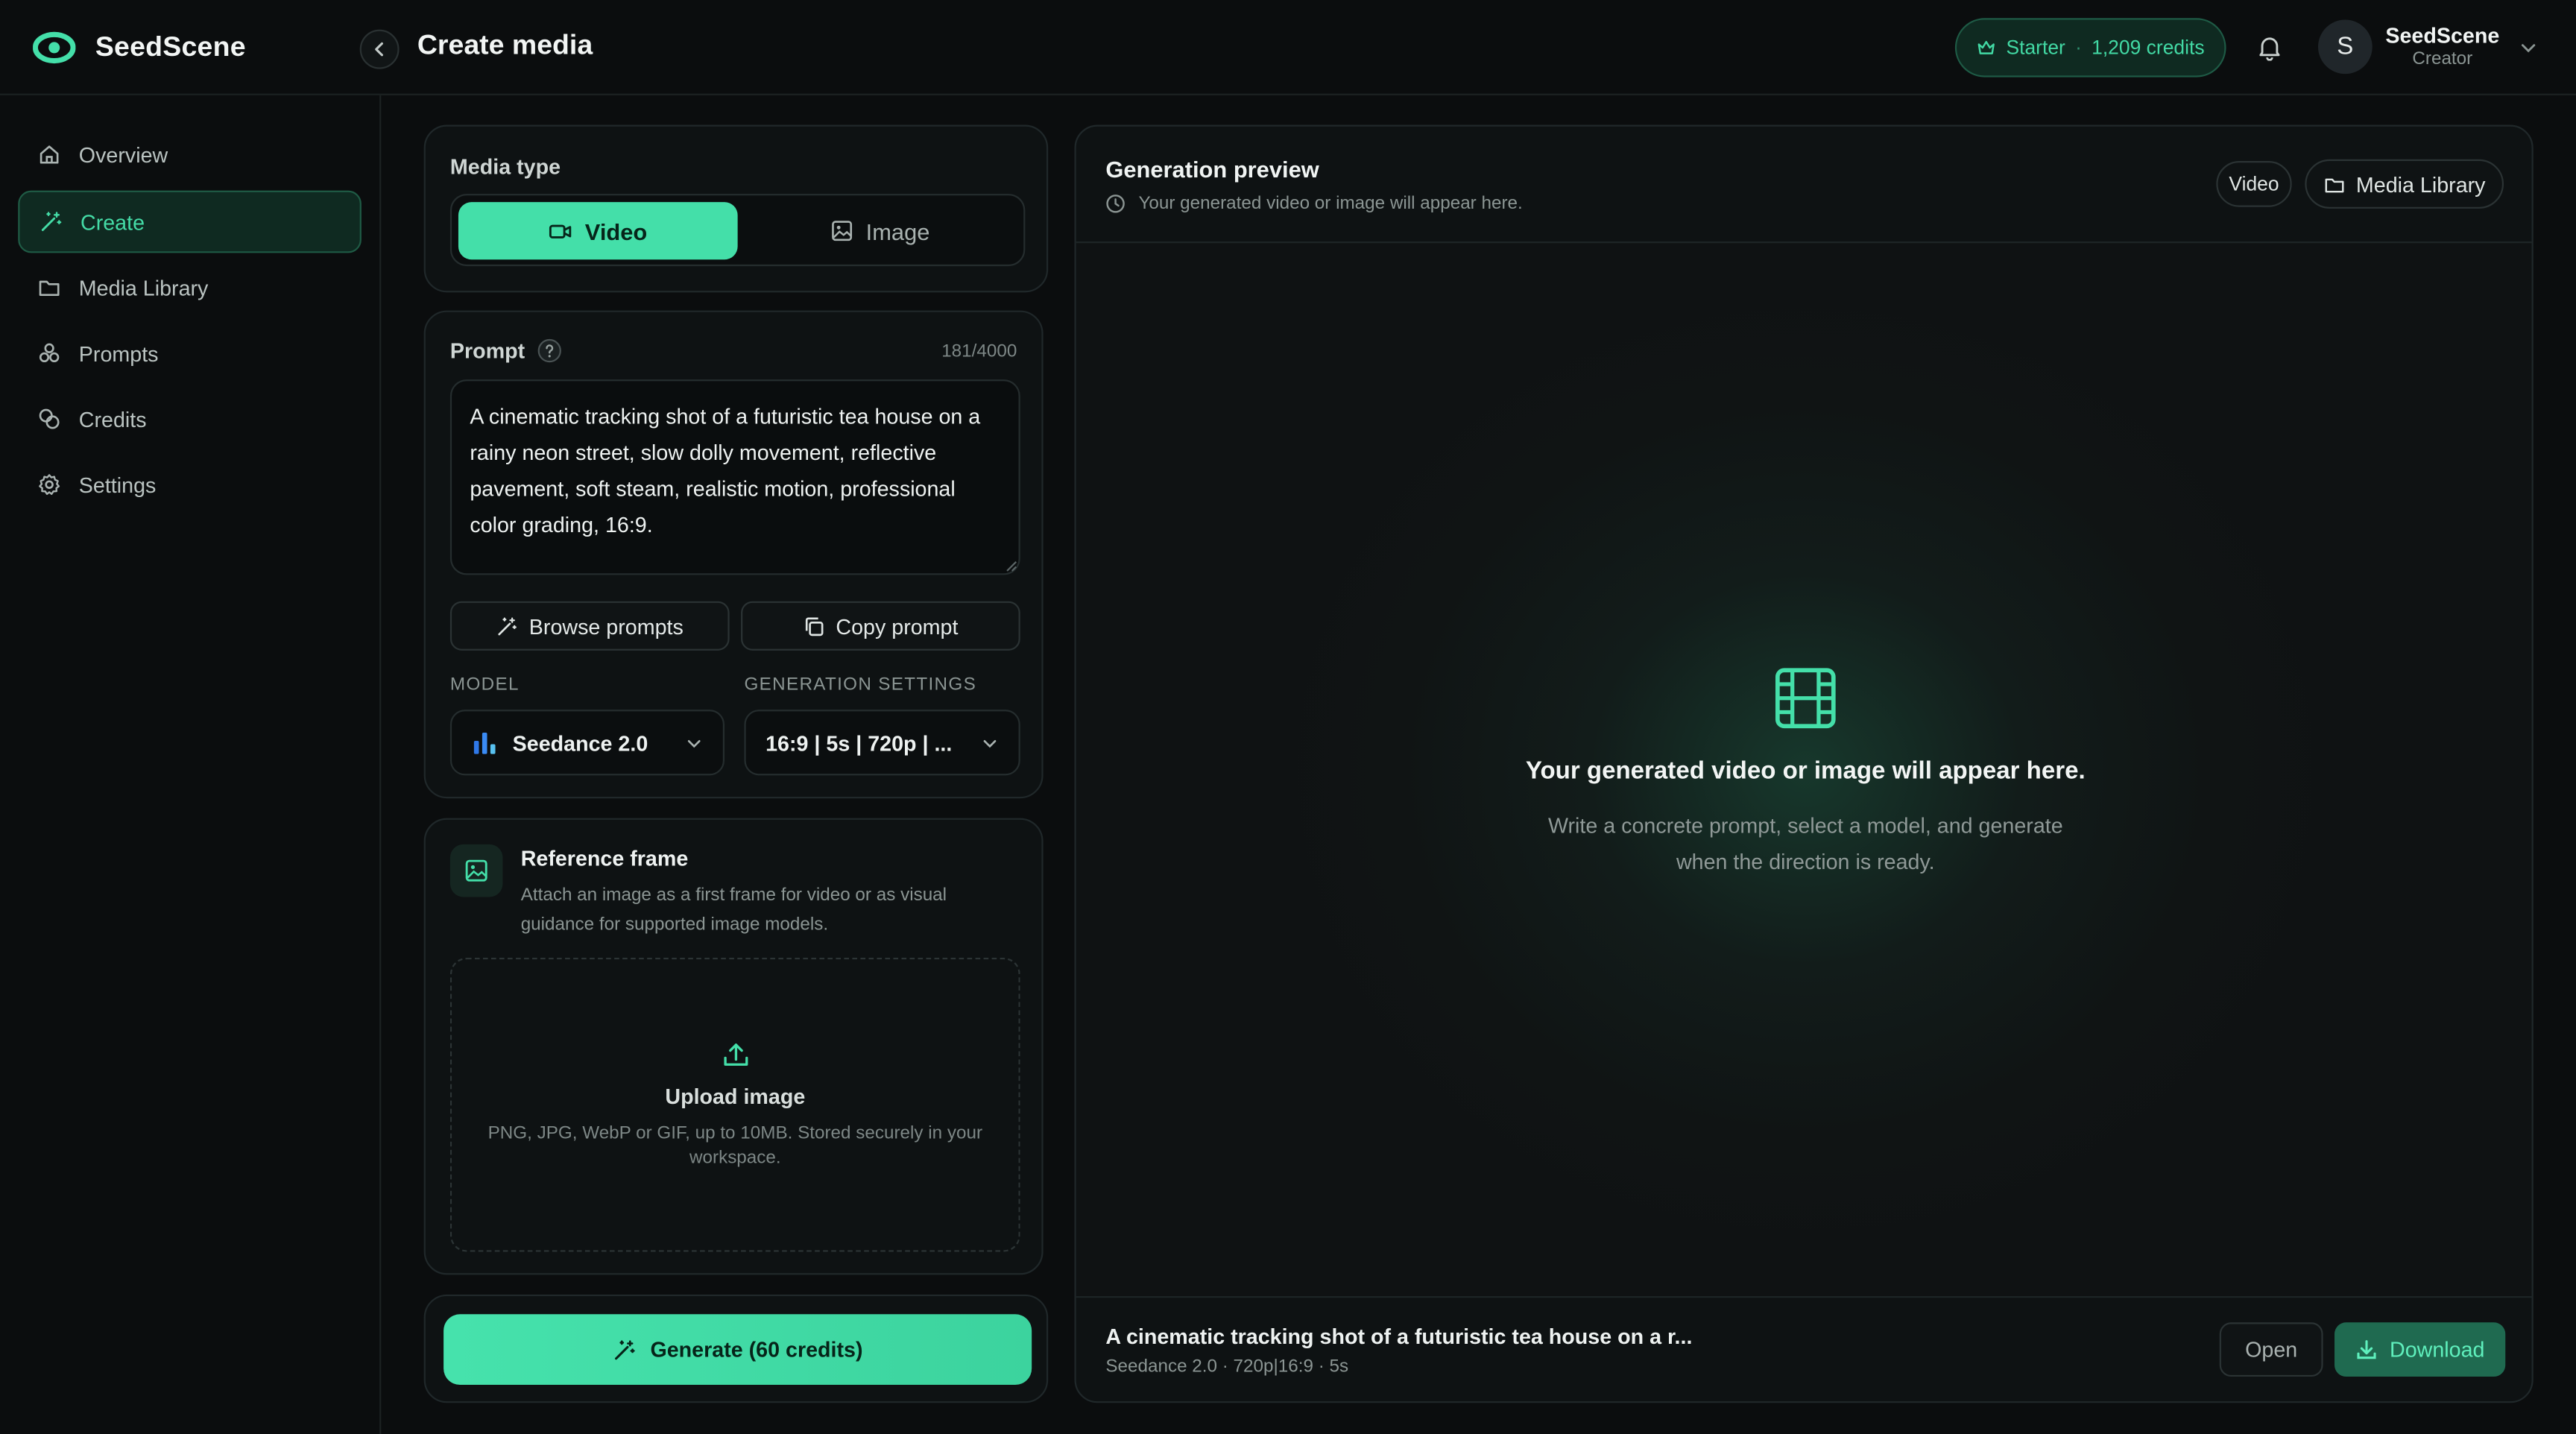 The image size is (2576, 1434). Describe the element at coordinates (113, 222) in the screenshot. I see `sidebar-item-label: Create` at that location.